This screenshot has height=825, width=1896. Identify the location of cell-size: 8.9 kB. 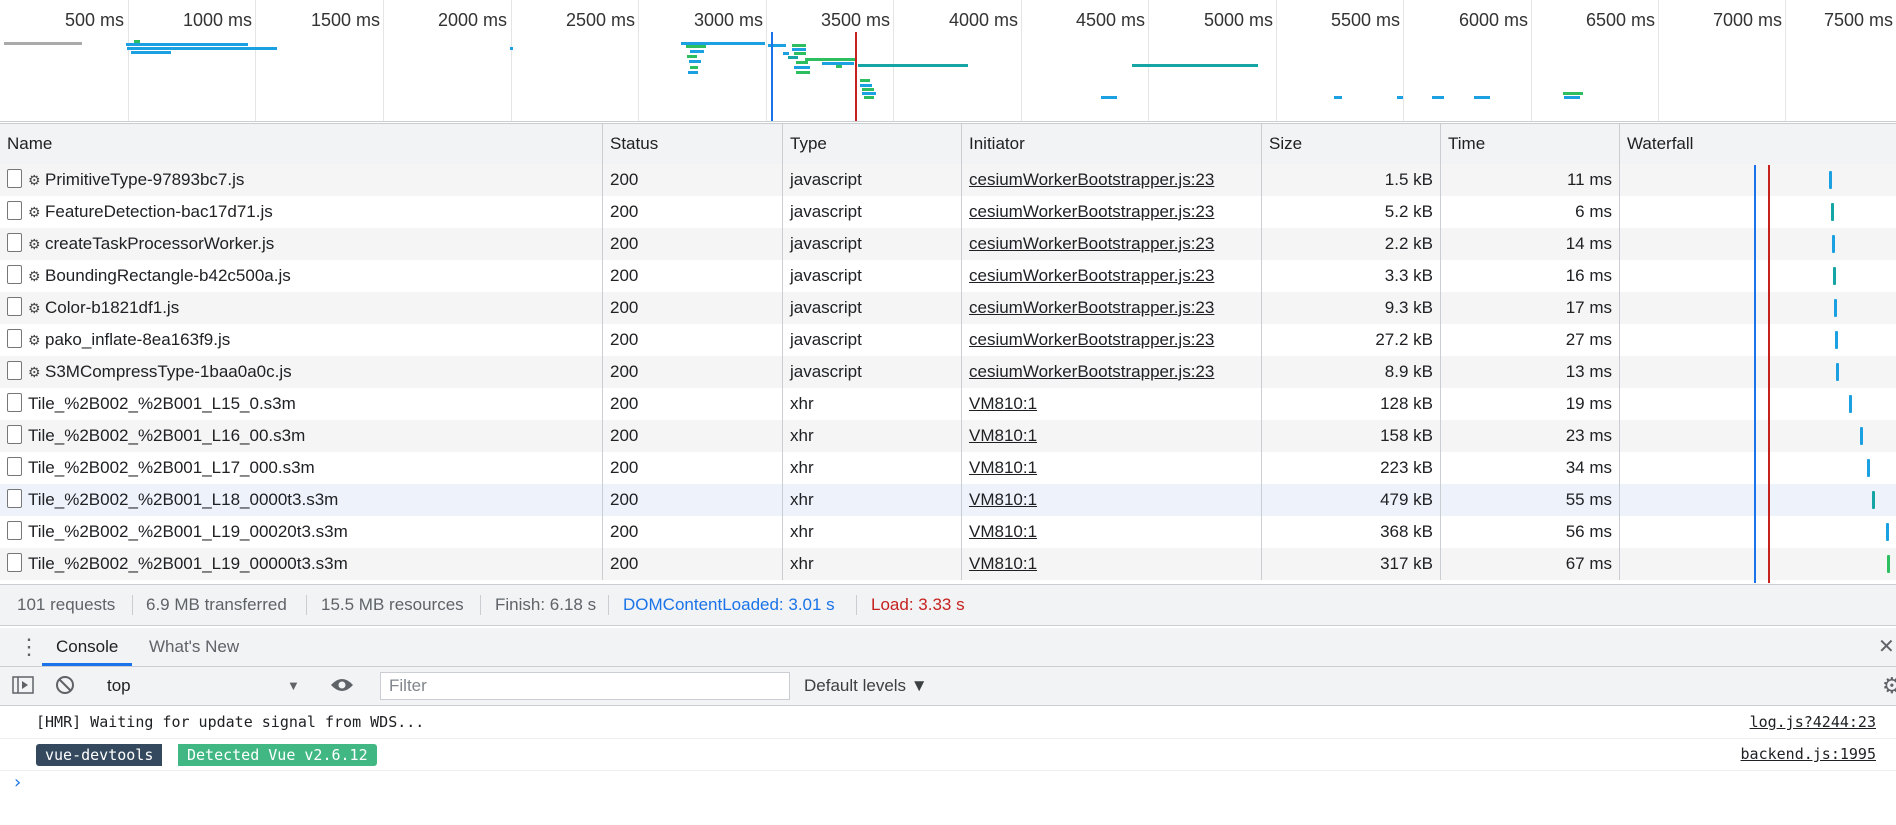
(1351, 372).